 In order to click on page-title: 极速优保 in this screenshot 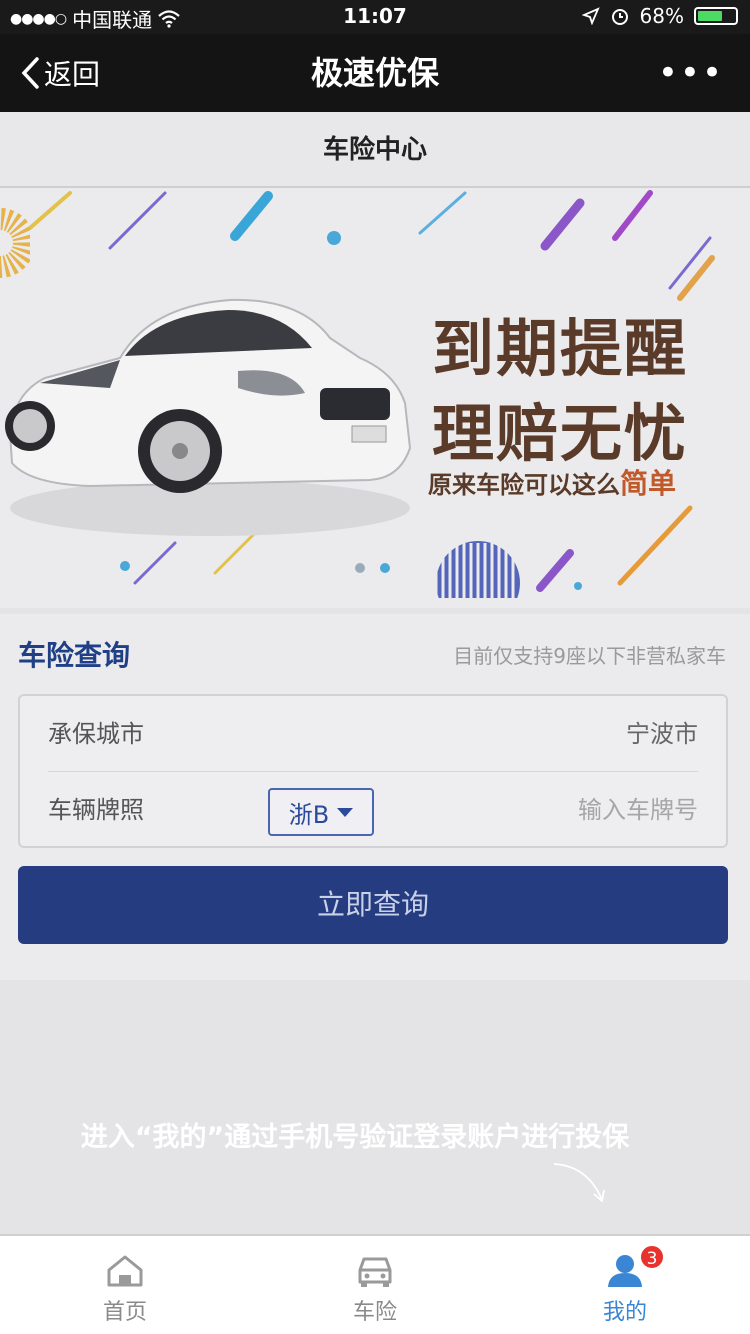, I will do `click(374, 73)`.